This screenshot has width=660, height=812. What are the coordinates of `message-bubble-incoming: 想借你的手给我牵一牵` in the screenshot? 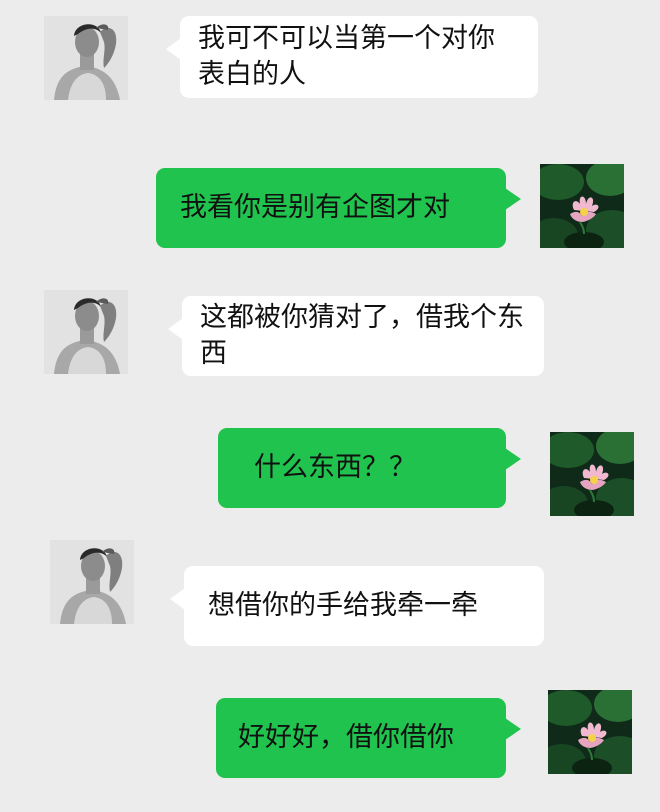 It's located at (357, 606).